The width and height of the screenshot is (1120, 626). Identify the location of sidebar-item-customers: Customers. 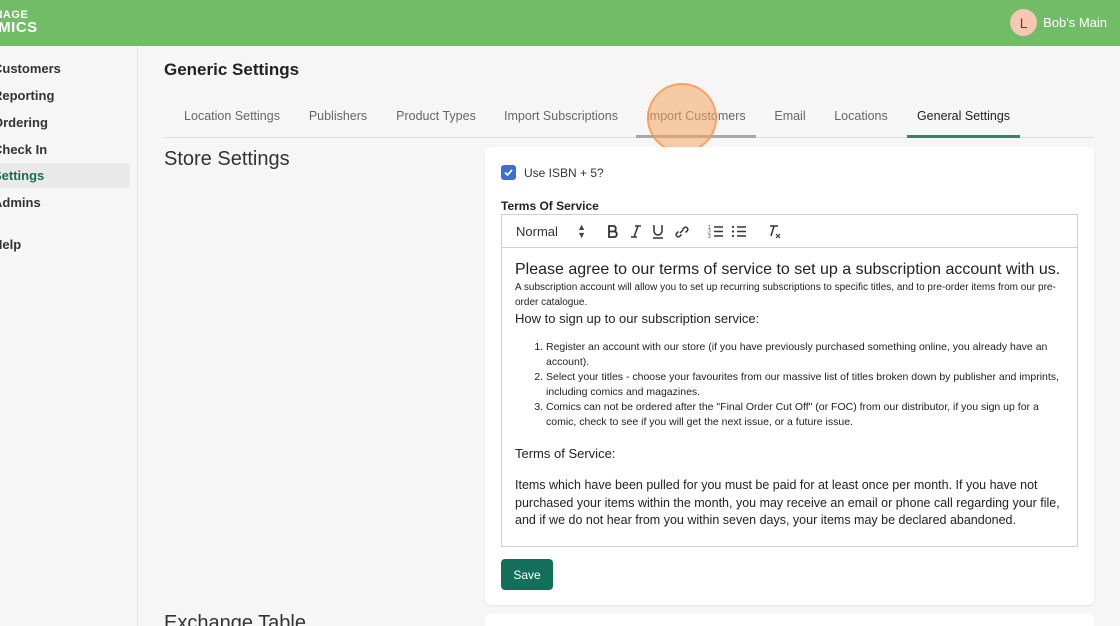
(65, 68).